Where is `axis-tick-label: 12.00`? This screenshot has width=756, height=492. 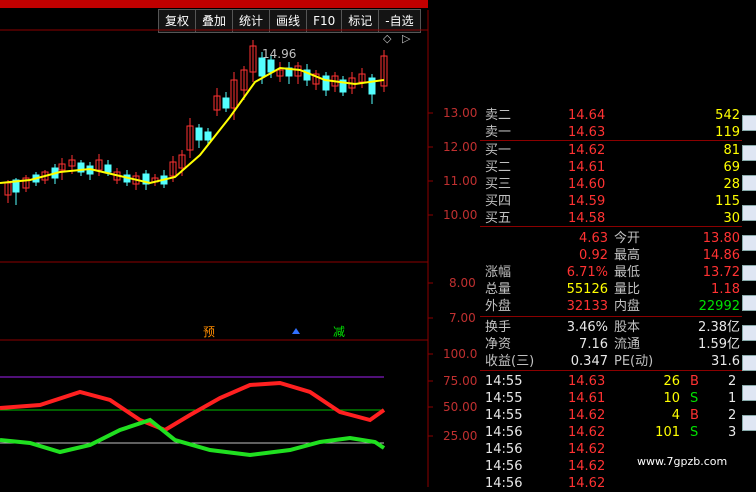
axis-tick-label: 12.00 is located at coordinates (460, 147).